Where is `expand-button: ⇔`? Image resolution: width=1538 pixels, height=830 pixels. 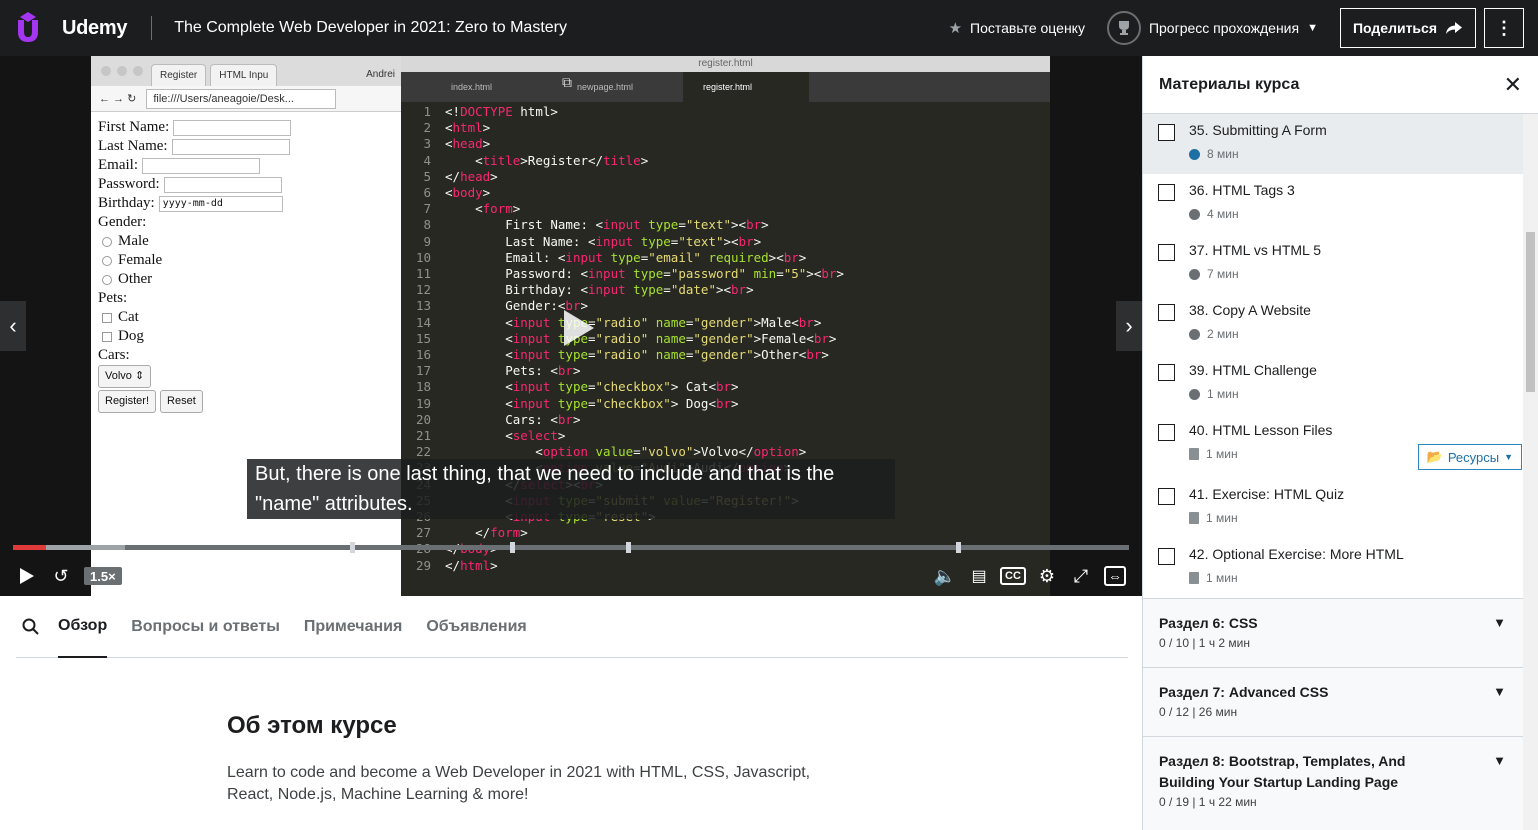
expand-button: ⇔ is located at coordinates (1115, 576).